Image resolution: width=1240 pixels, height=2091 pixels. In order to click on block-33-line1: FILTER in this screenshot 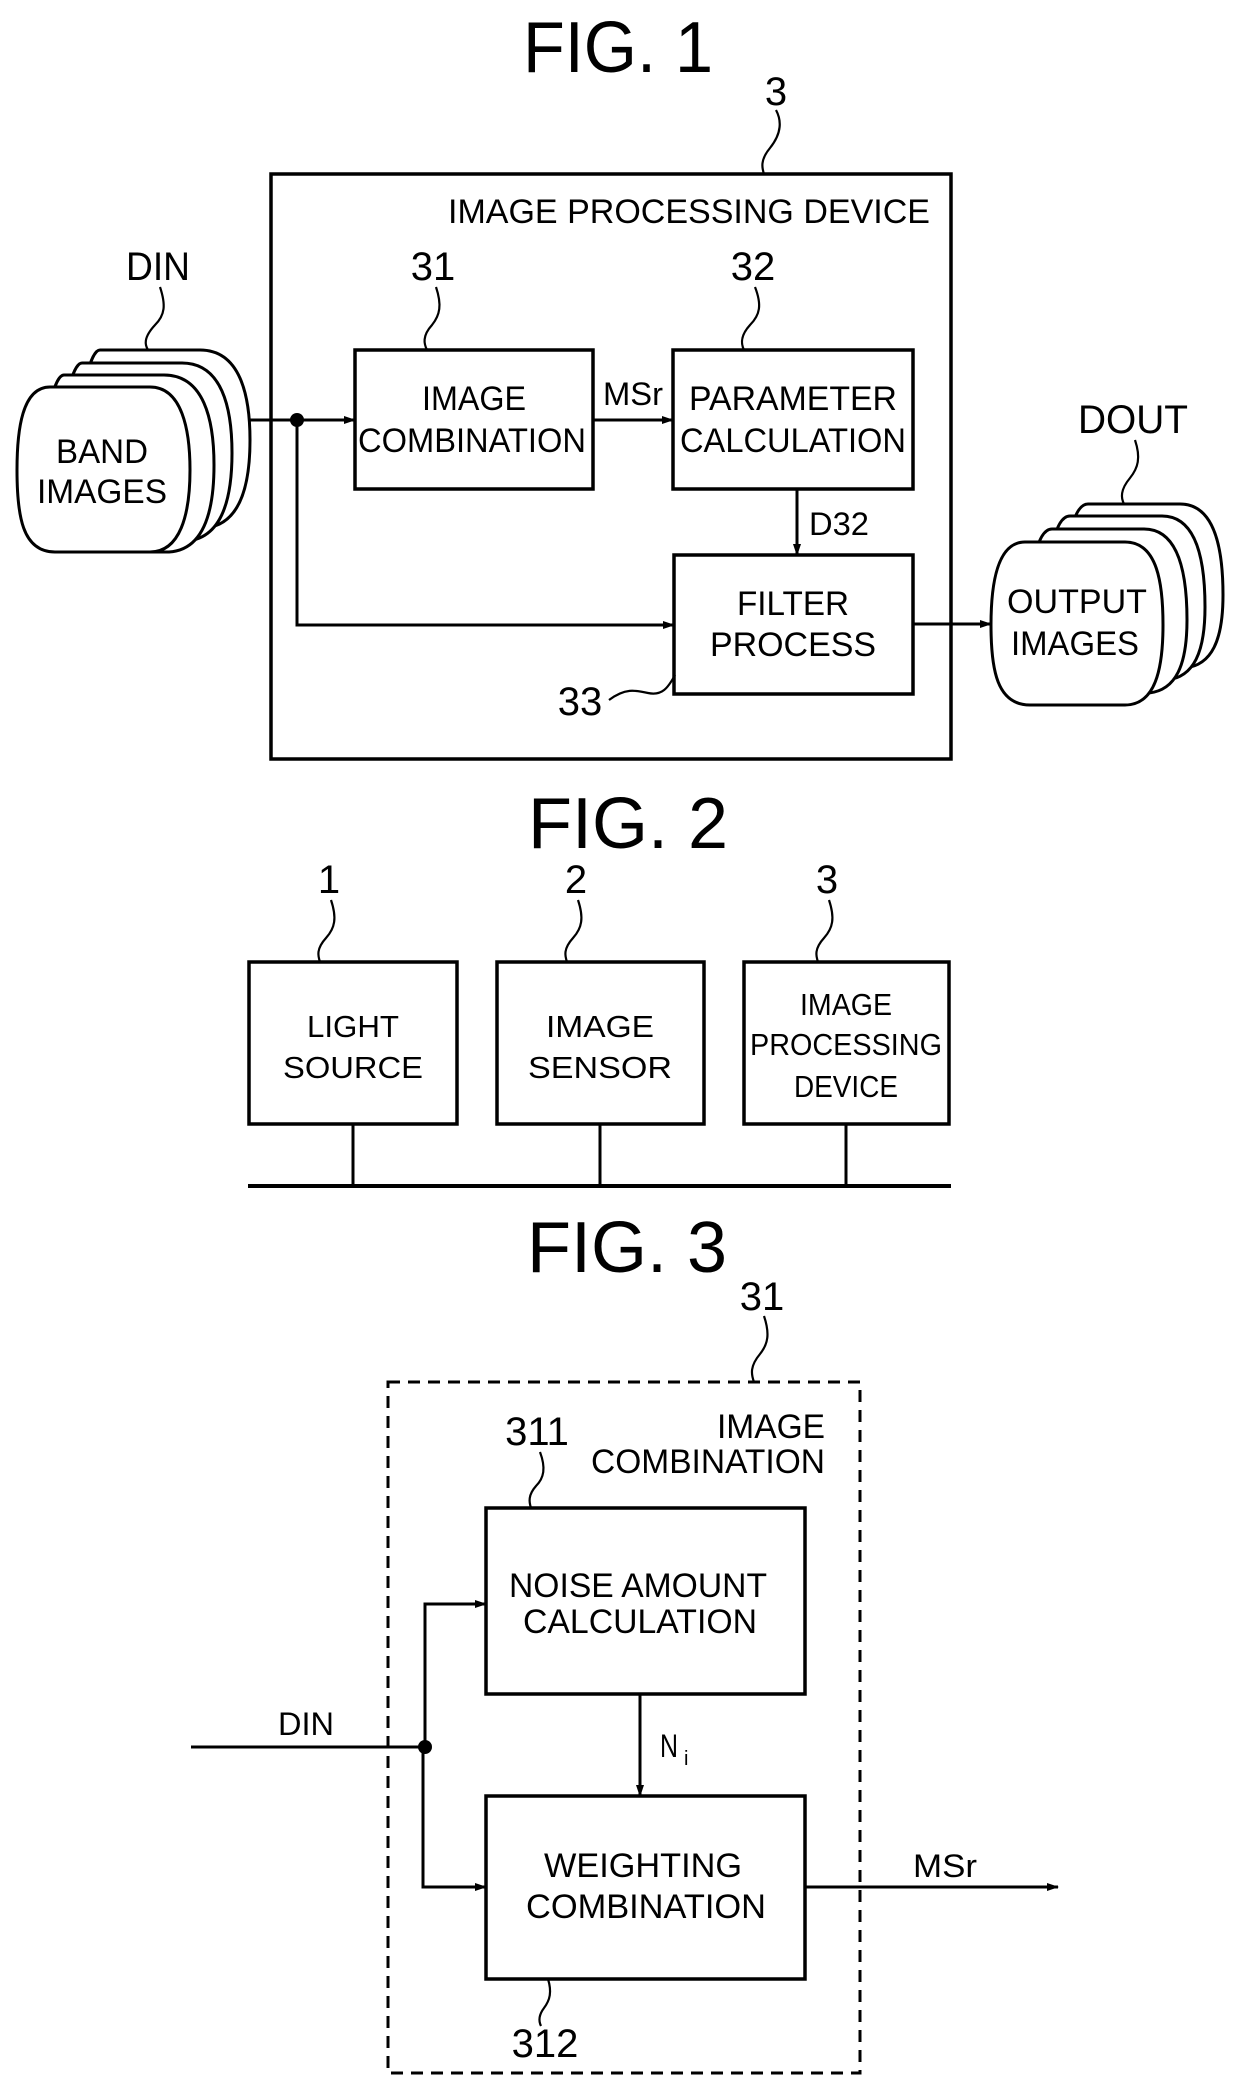, I will do `click(793, 604)`.